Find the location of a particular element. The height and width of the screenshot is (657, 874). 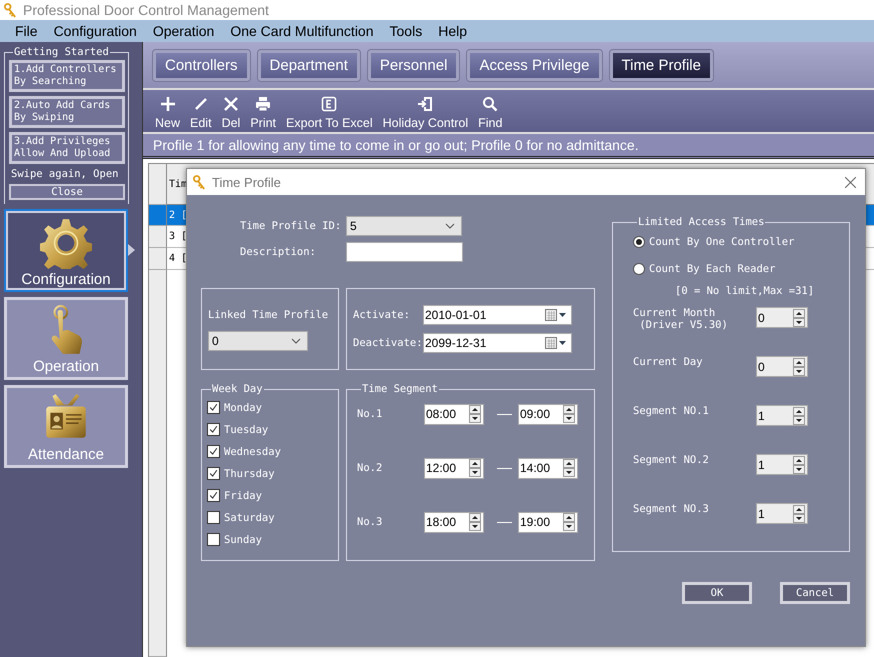

tab: Time Profile is located at coordinates (661, 65).